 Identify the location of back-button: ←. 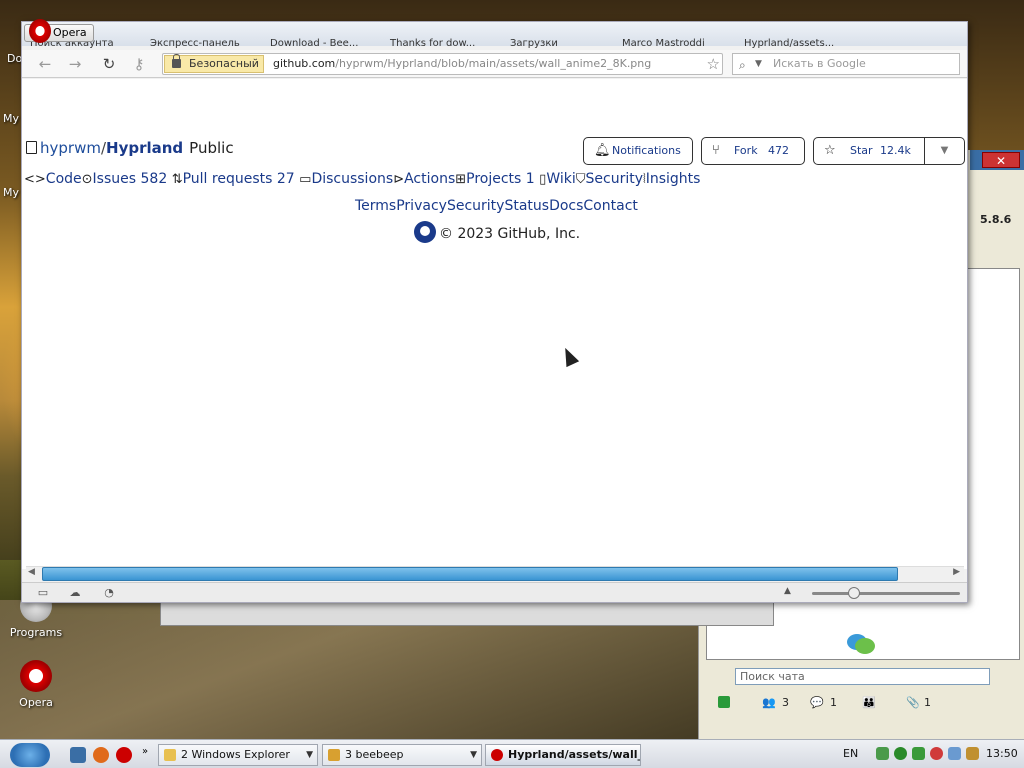
(45, 64).